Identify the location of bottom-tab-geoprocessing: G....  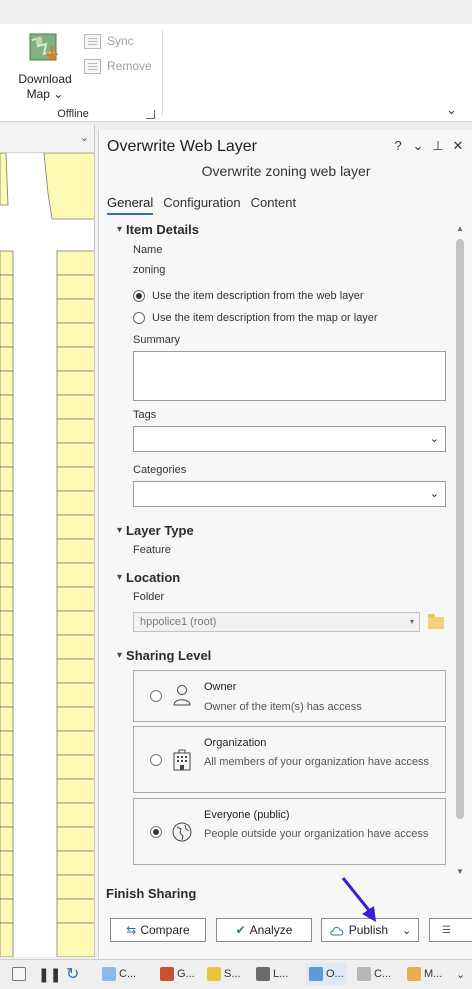
(177, 974).